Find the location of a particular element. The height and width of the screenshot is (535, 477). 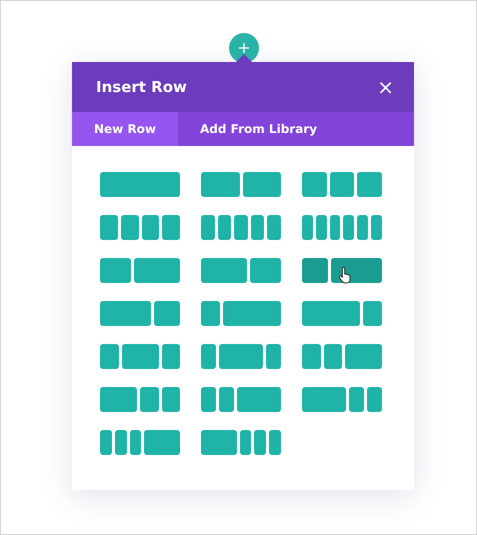

tab: New Row is located at coordinates (125, 129).